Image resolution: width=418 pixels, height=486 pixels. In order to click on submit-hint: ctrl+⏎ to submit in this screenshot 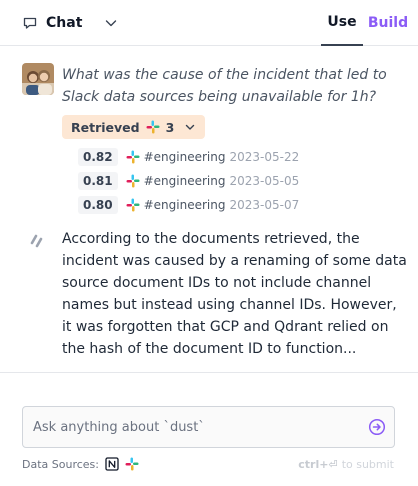, I will do `click(346, 464)`.